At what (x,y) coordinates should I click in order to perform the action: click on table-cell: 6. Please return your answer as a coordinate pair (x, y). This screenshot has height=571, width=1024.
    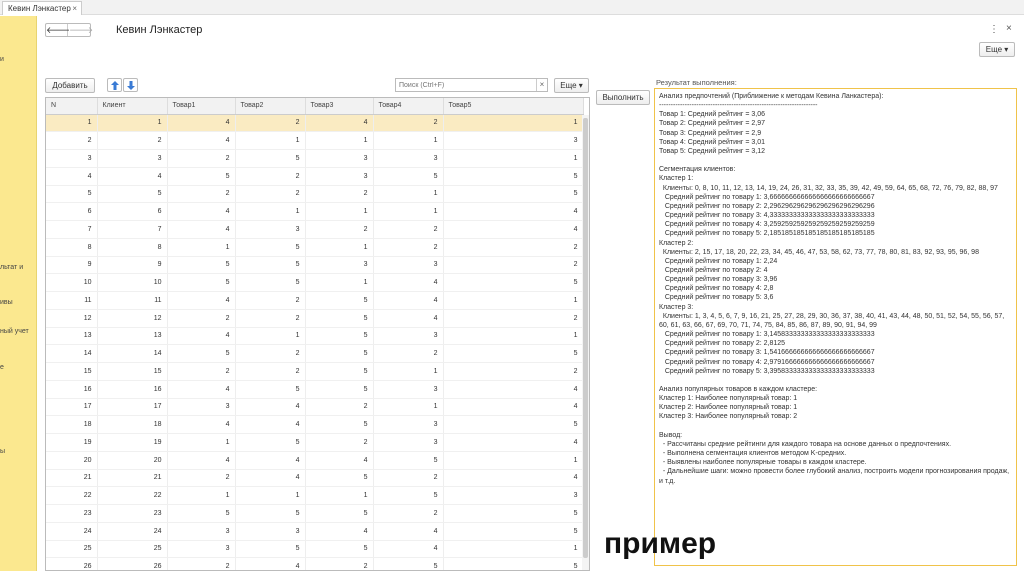
    Looking at the image, I should click on (72, 211).